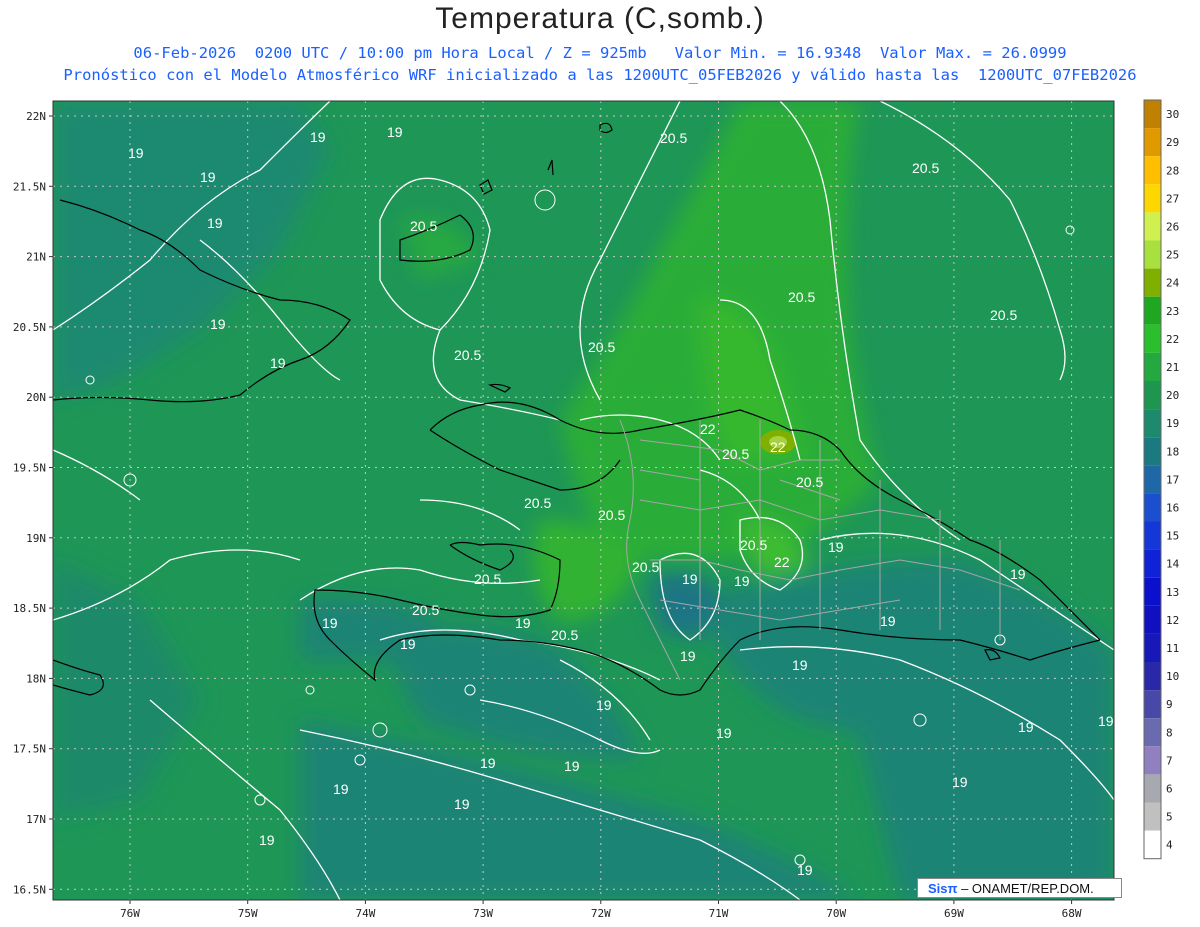 This screenshot has width=1200, height=927. Describe the element at coordinates (1172, 451) in the screenshot. I see `colorbar-level: 18` at that location.